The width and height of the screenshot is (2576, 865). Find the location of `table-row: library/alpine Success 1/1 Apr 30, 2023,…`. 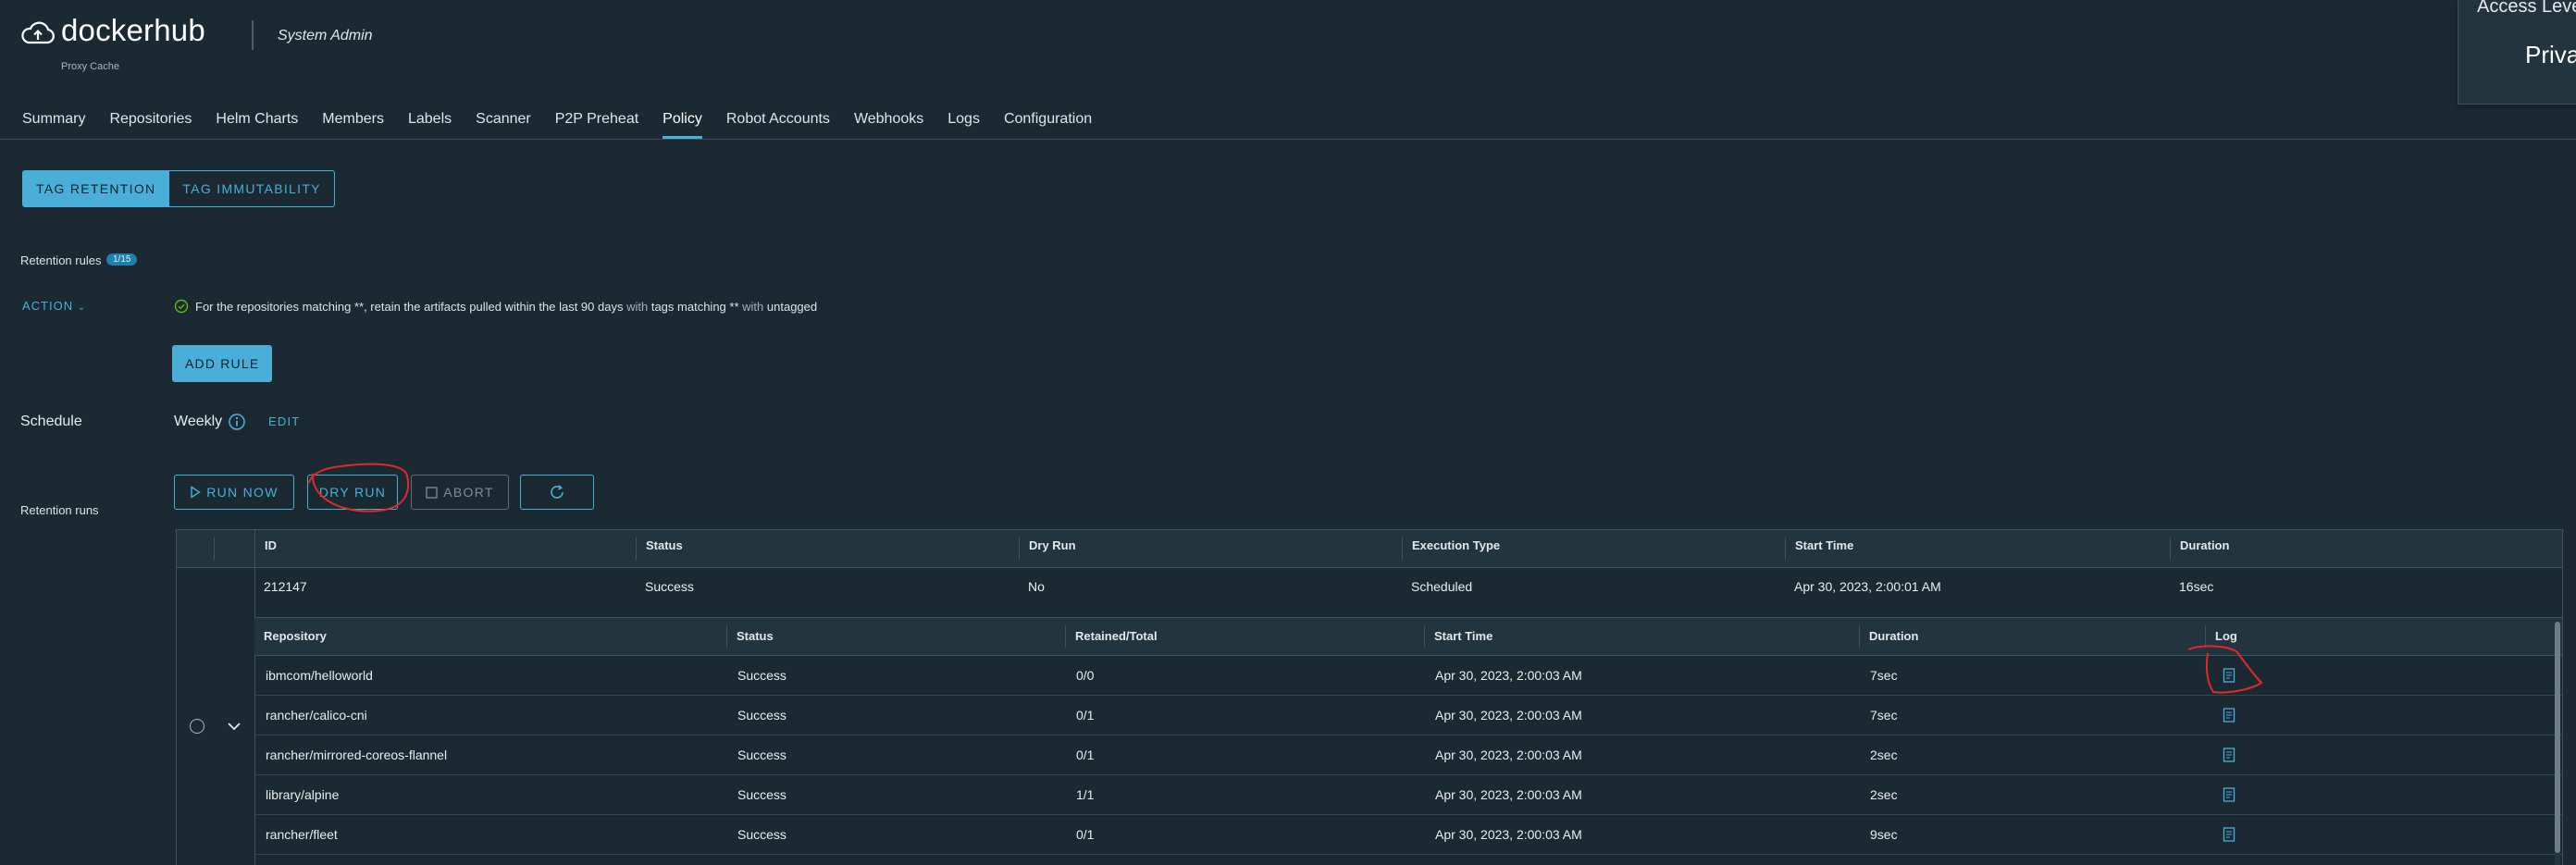

table-row: library/alpine Success 1/1 Apr 30, 2023,… is located at coordinates (1408, 795).